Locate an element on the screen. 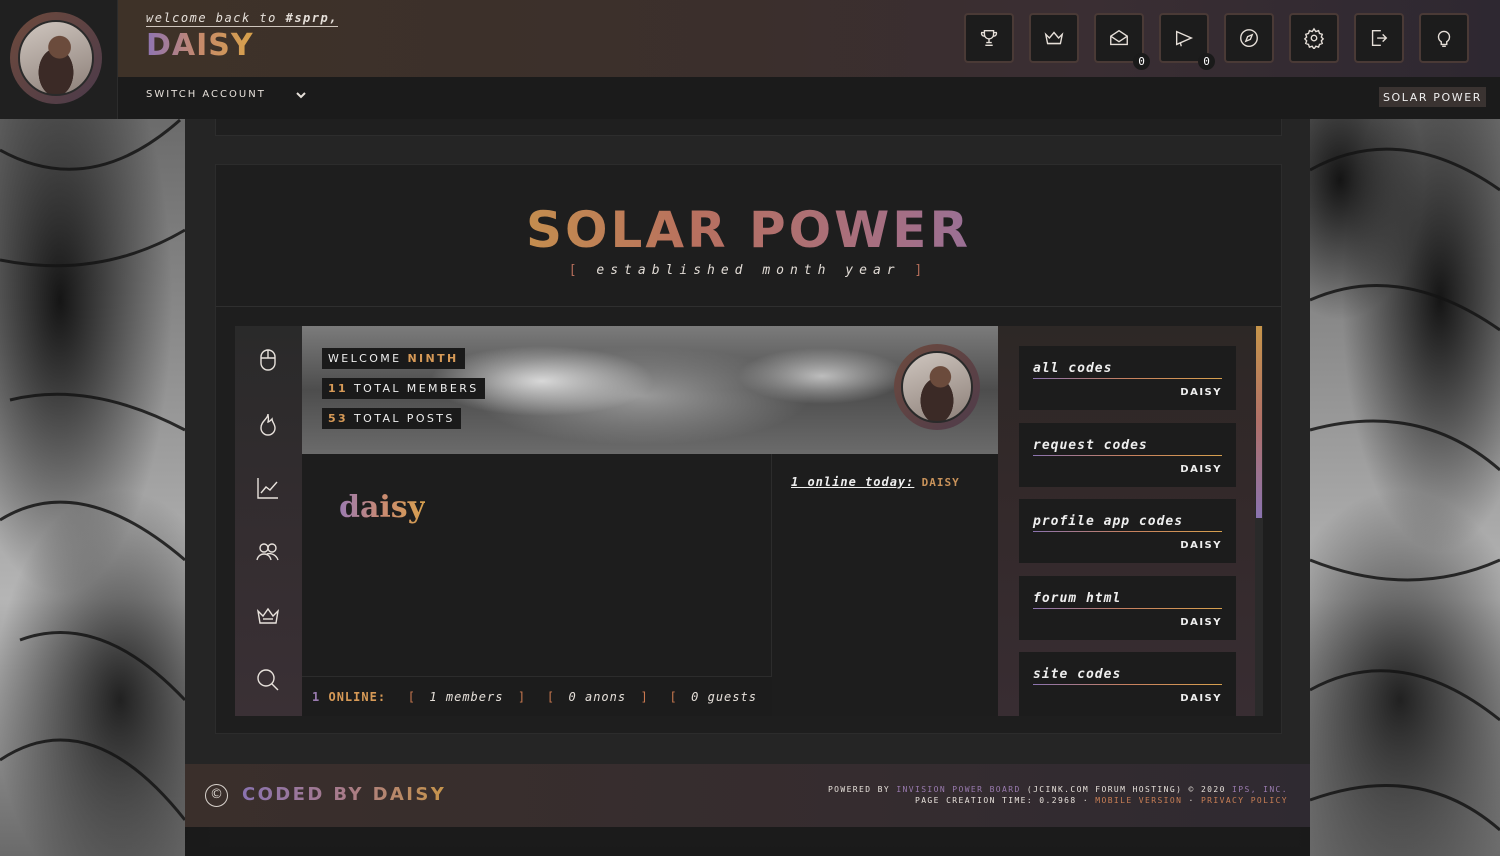  copyright-icon: © is located at coordinates (216, 795).